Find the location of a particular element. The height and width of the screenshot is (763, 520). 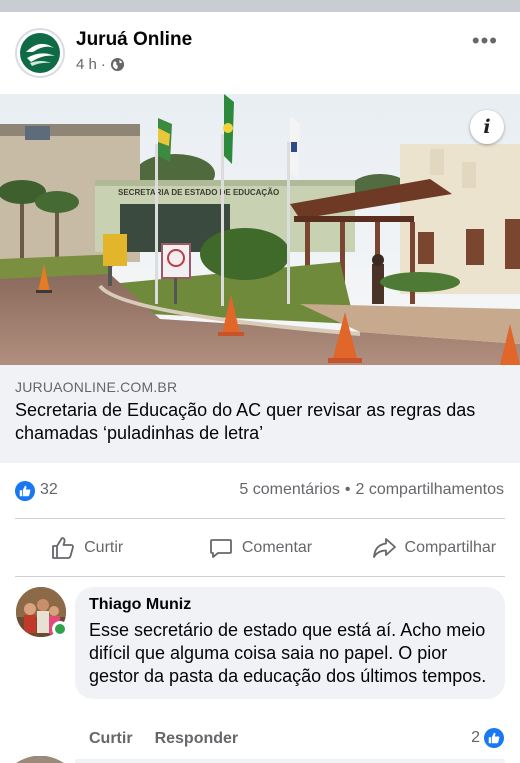

like-button-label: Curtir is located at coordinates (104, 547).